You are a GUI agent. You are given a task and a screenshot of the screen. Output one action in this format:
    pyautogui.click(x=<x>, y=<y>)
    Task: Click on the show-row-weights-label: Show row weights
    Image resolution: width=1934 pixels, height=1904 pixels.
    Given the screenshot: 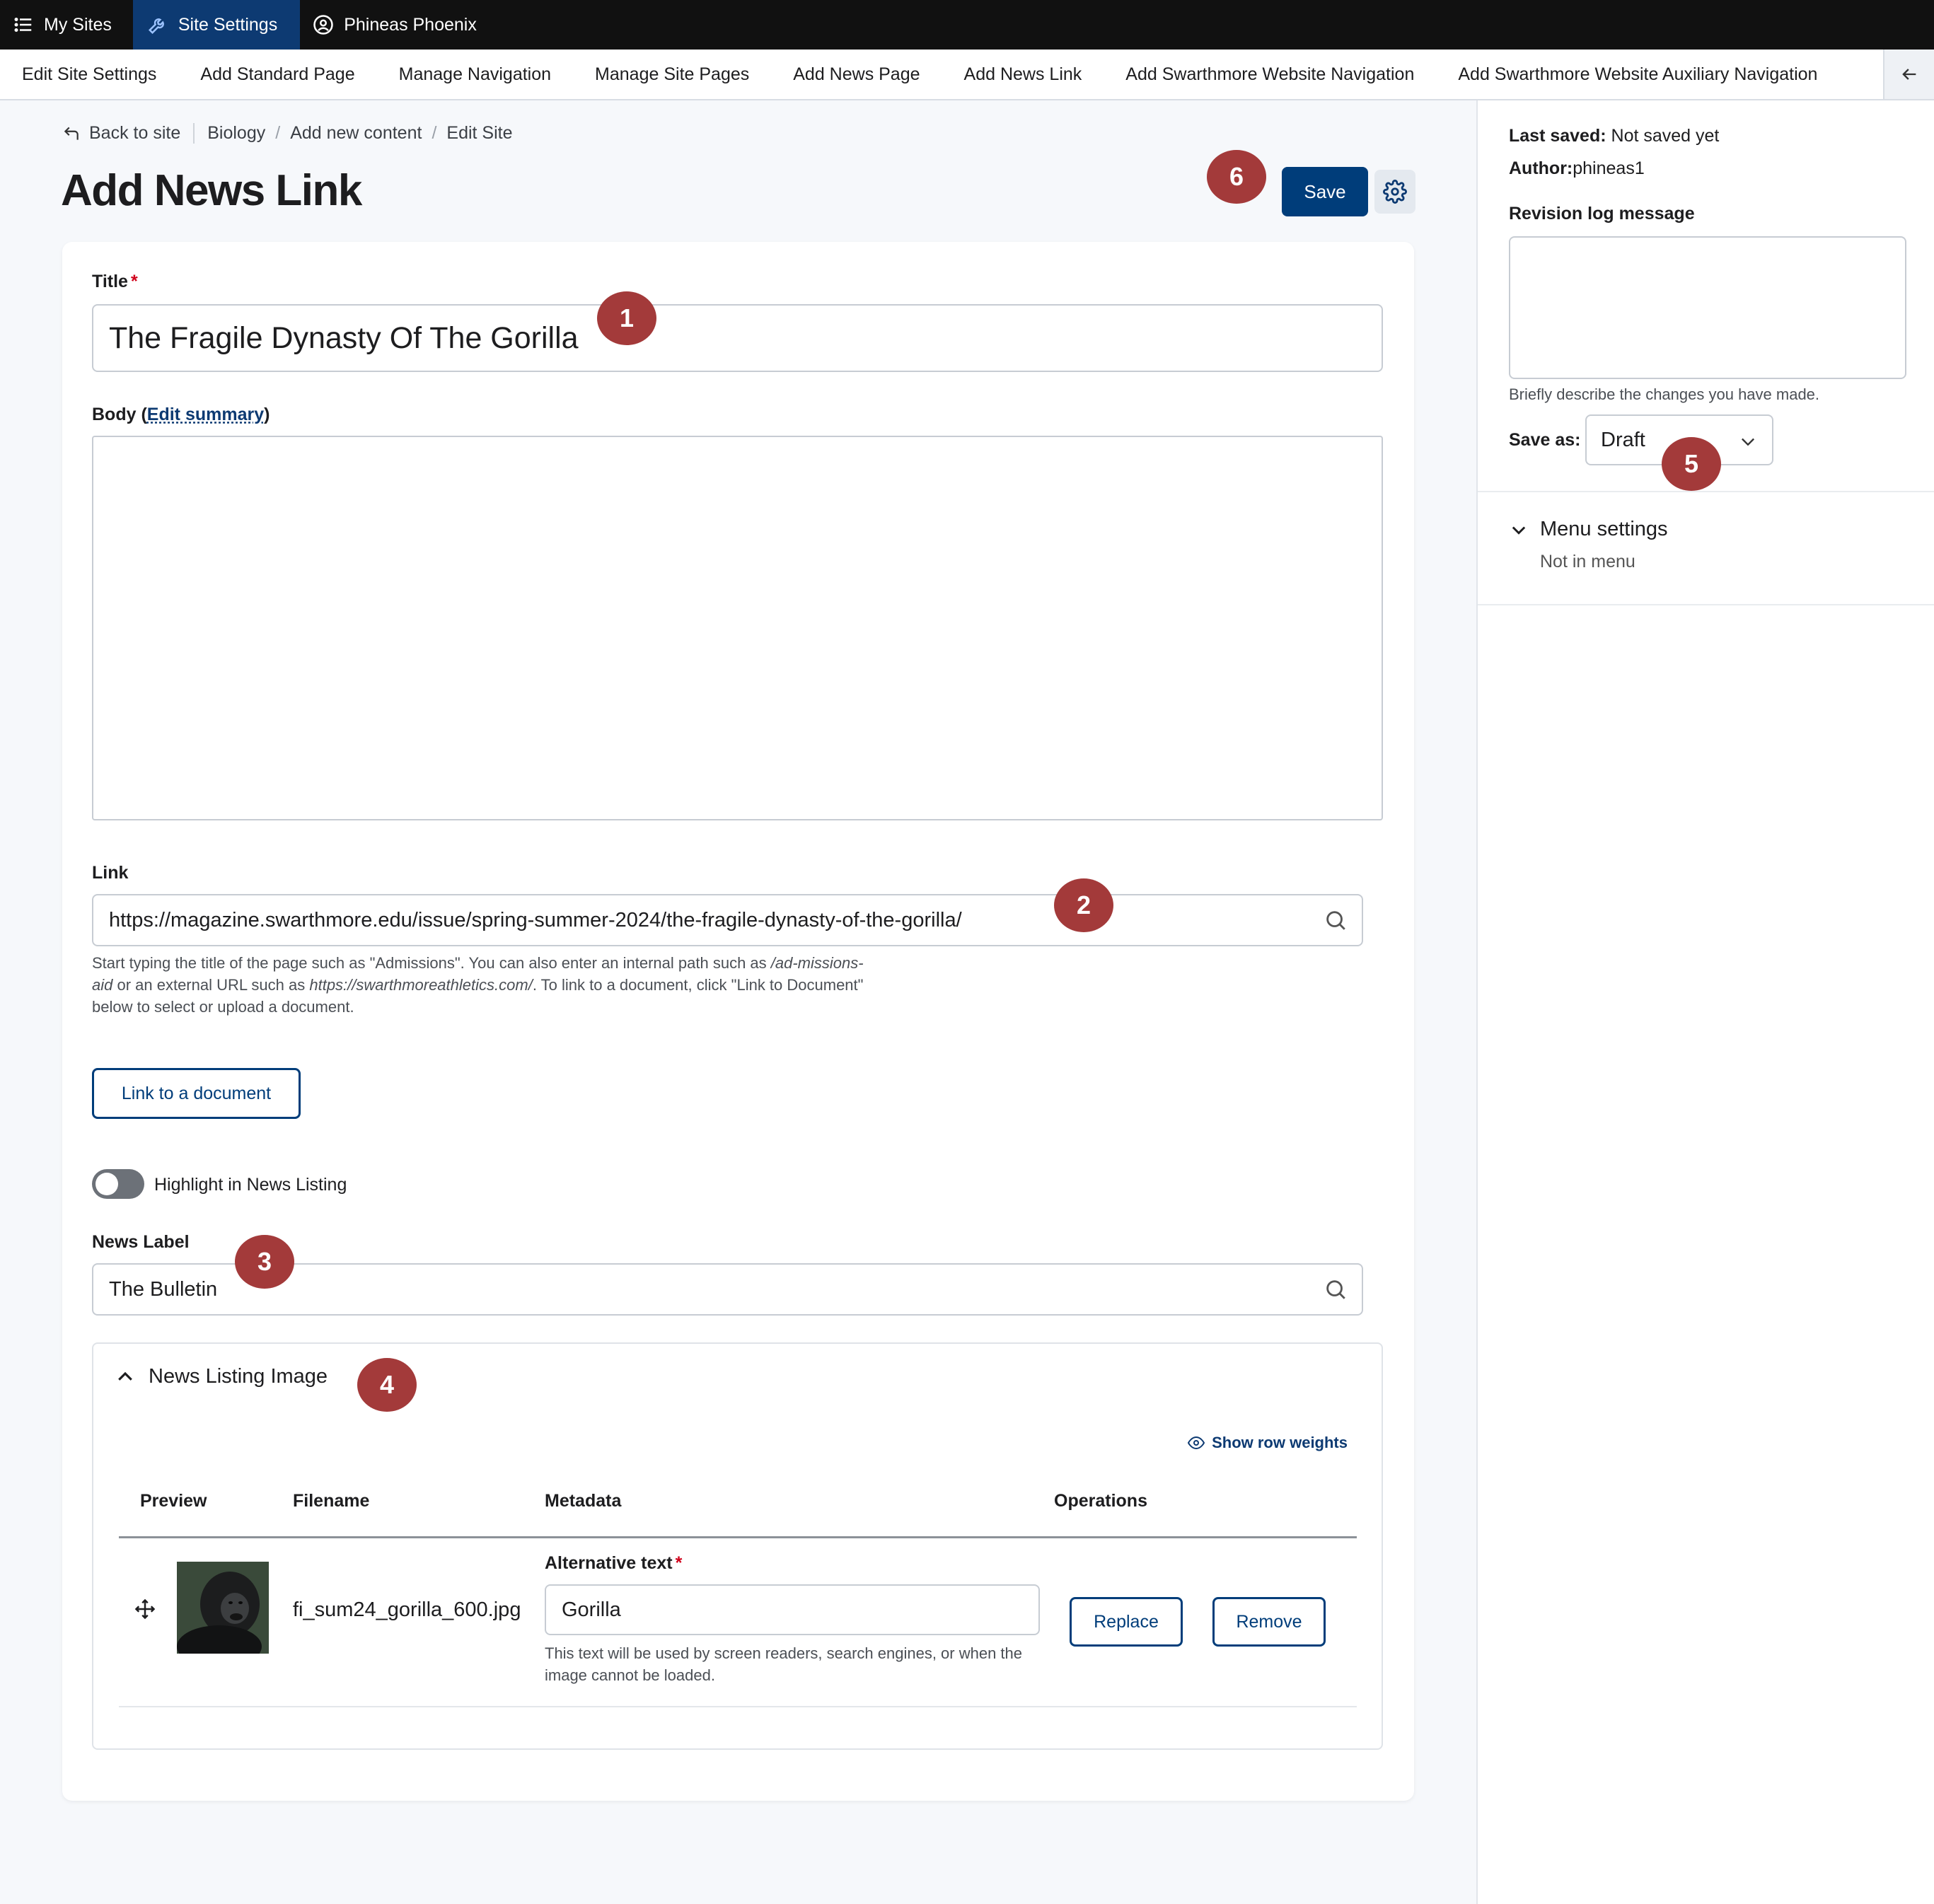 What is the action you would take?
    pyautogui.click(x=1280, y=1443)
    